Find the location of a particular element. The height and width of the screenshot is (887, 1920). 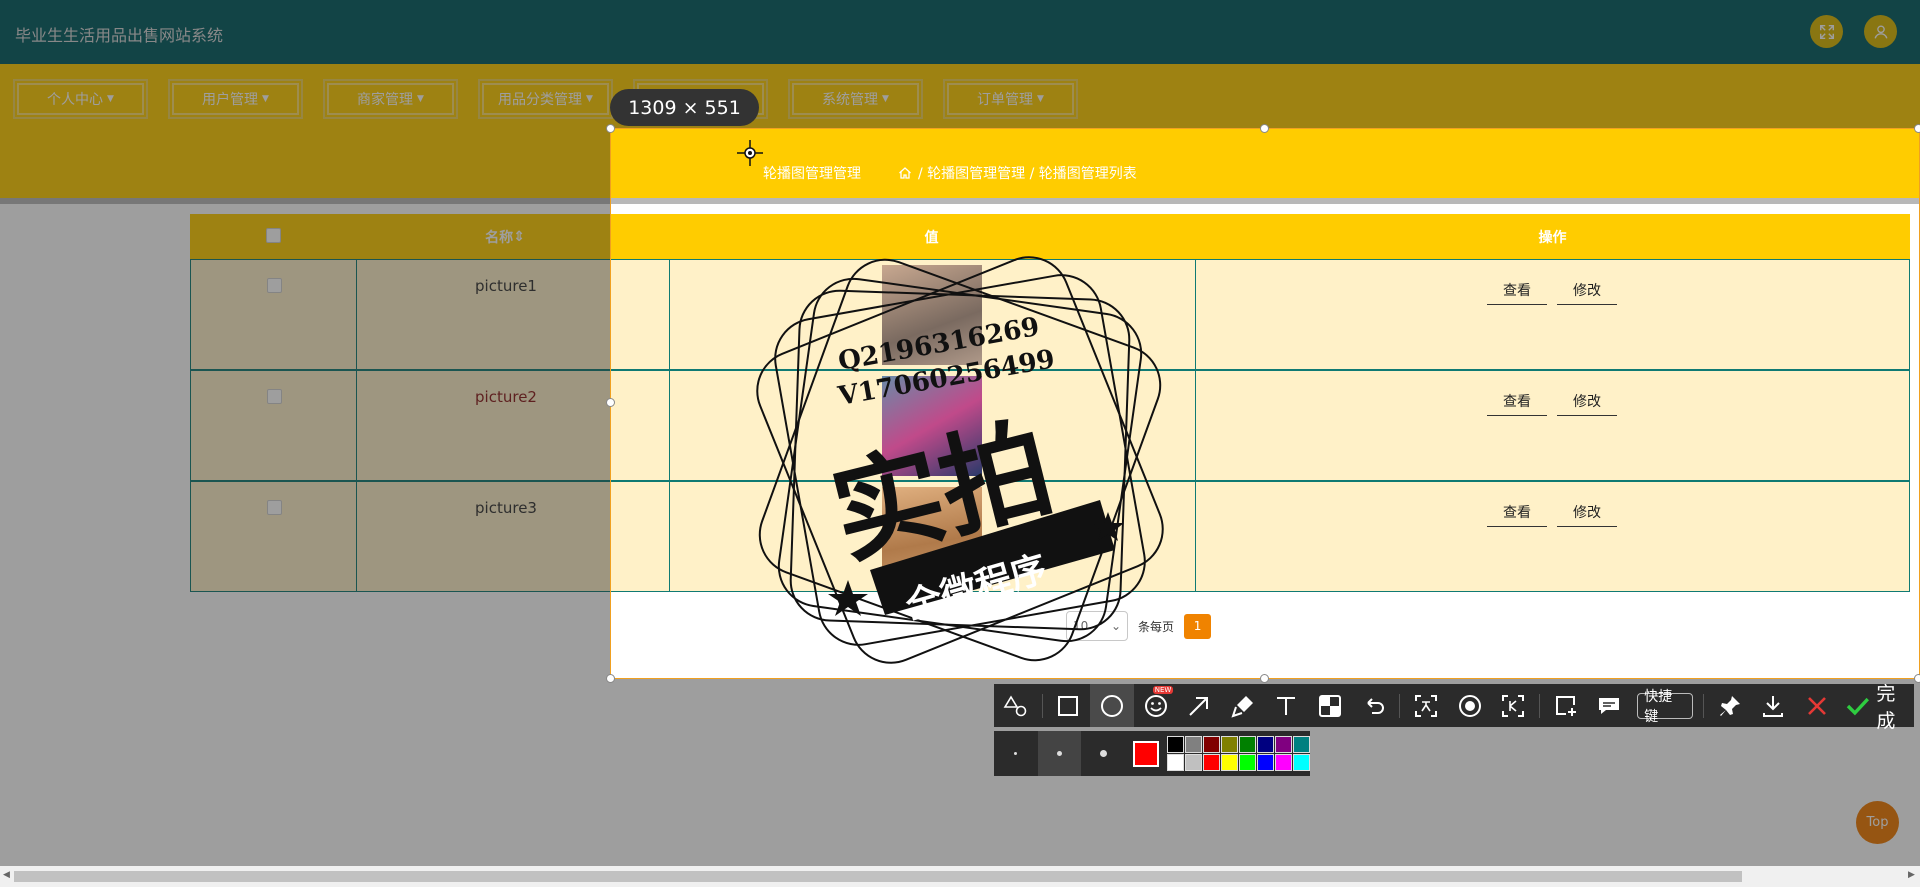

stroke-small-button is located at coordinates (1016, 753).